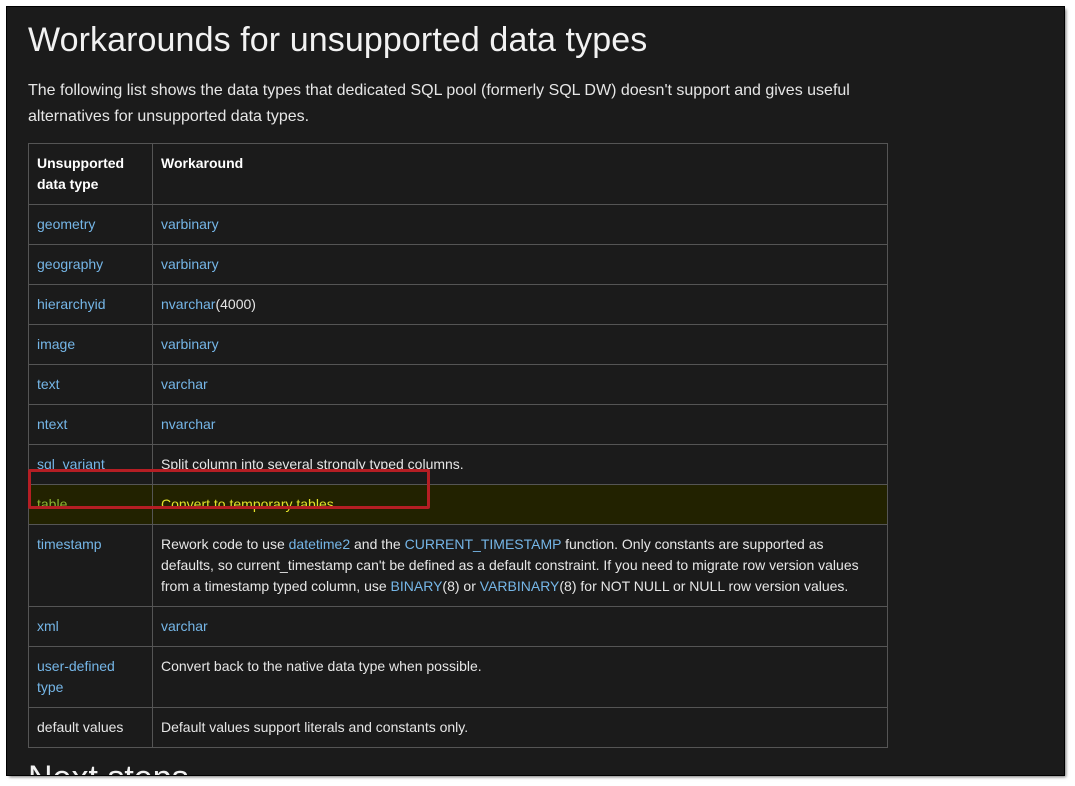  I want to click on table-row: xml varchar, so click(458, 626).